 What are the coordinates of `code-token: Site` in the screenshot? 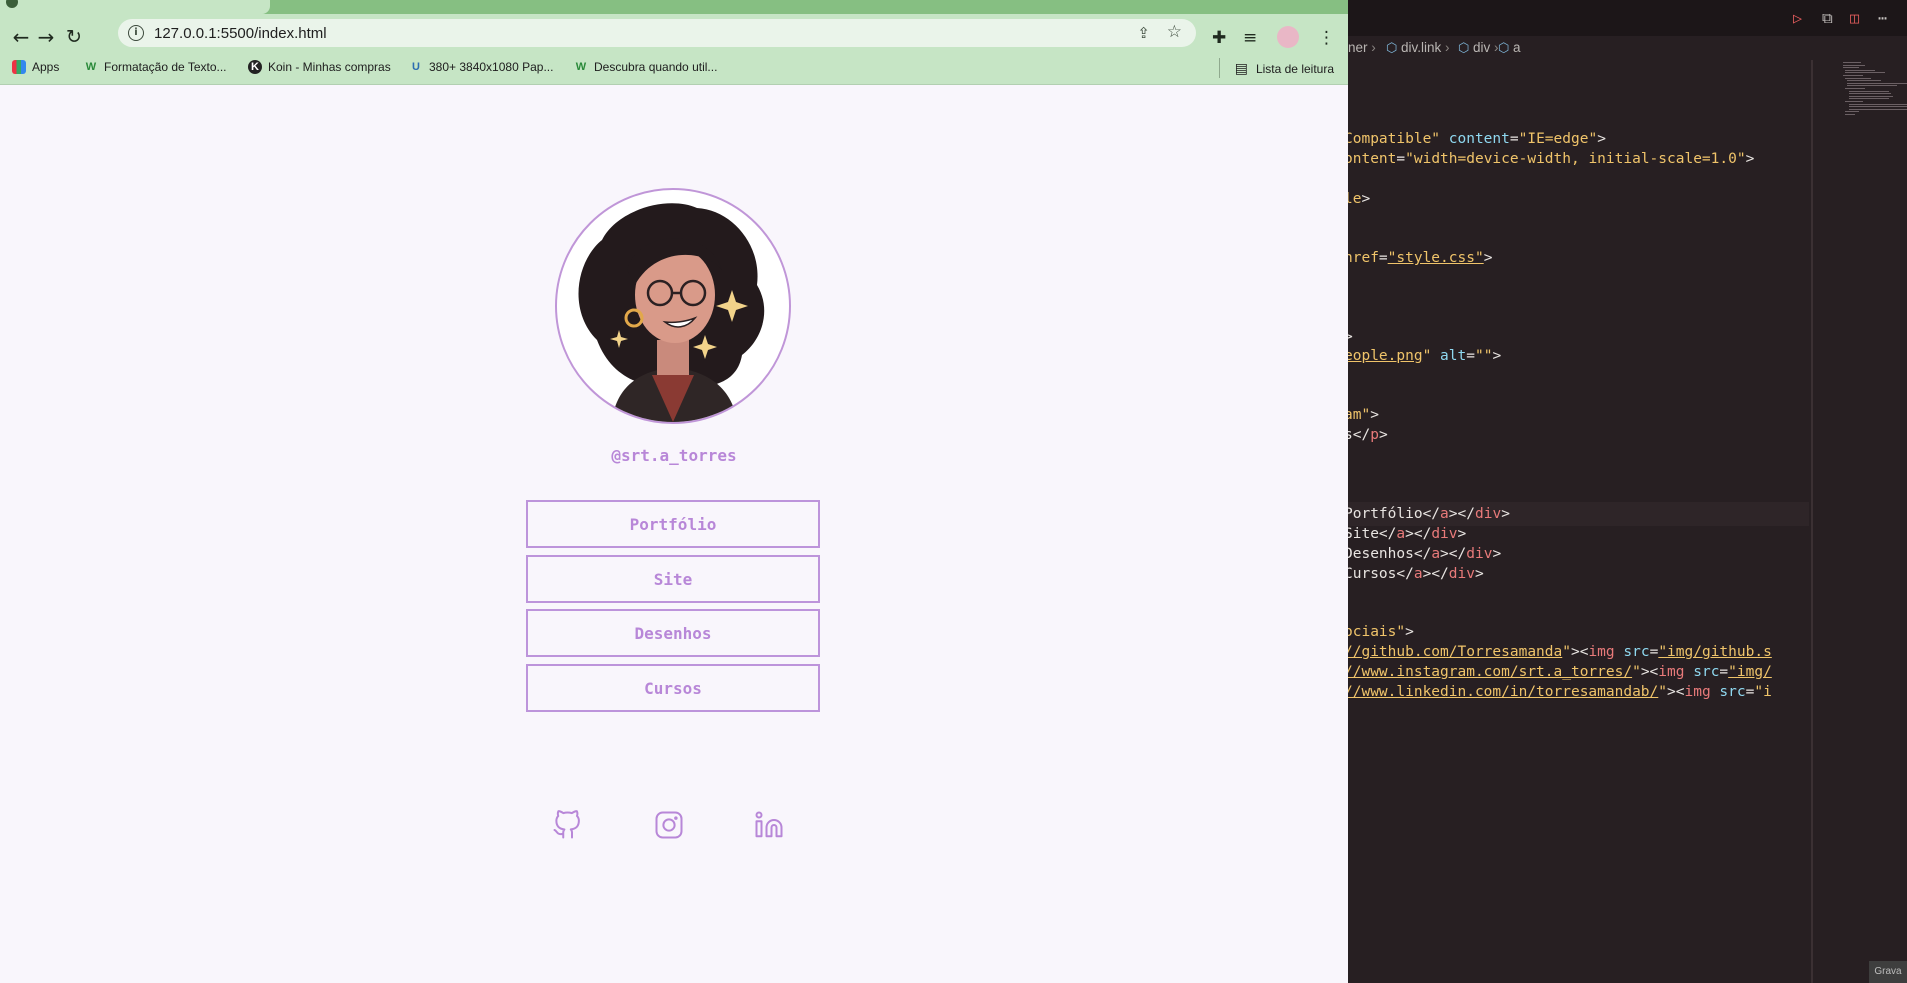 It's located at (1363, 534).